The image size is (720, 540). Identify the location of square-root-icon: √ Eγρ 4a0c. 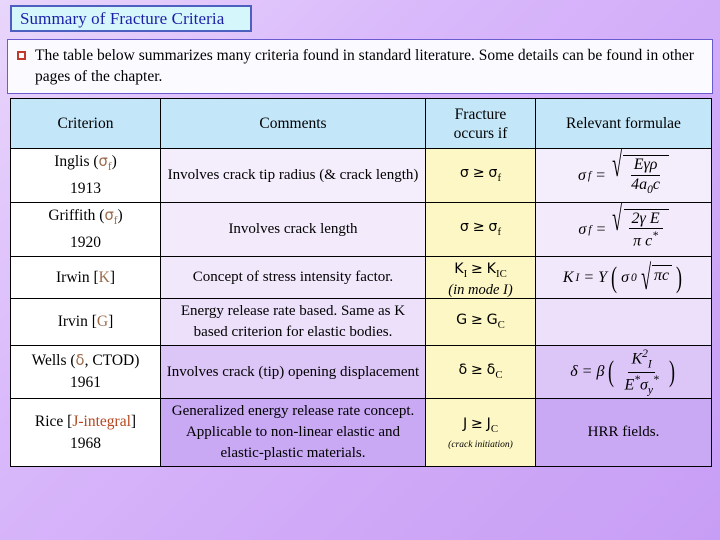
(640, 171).